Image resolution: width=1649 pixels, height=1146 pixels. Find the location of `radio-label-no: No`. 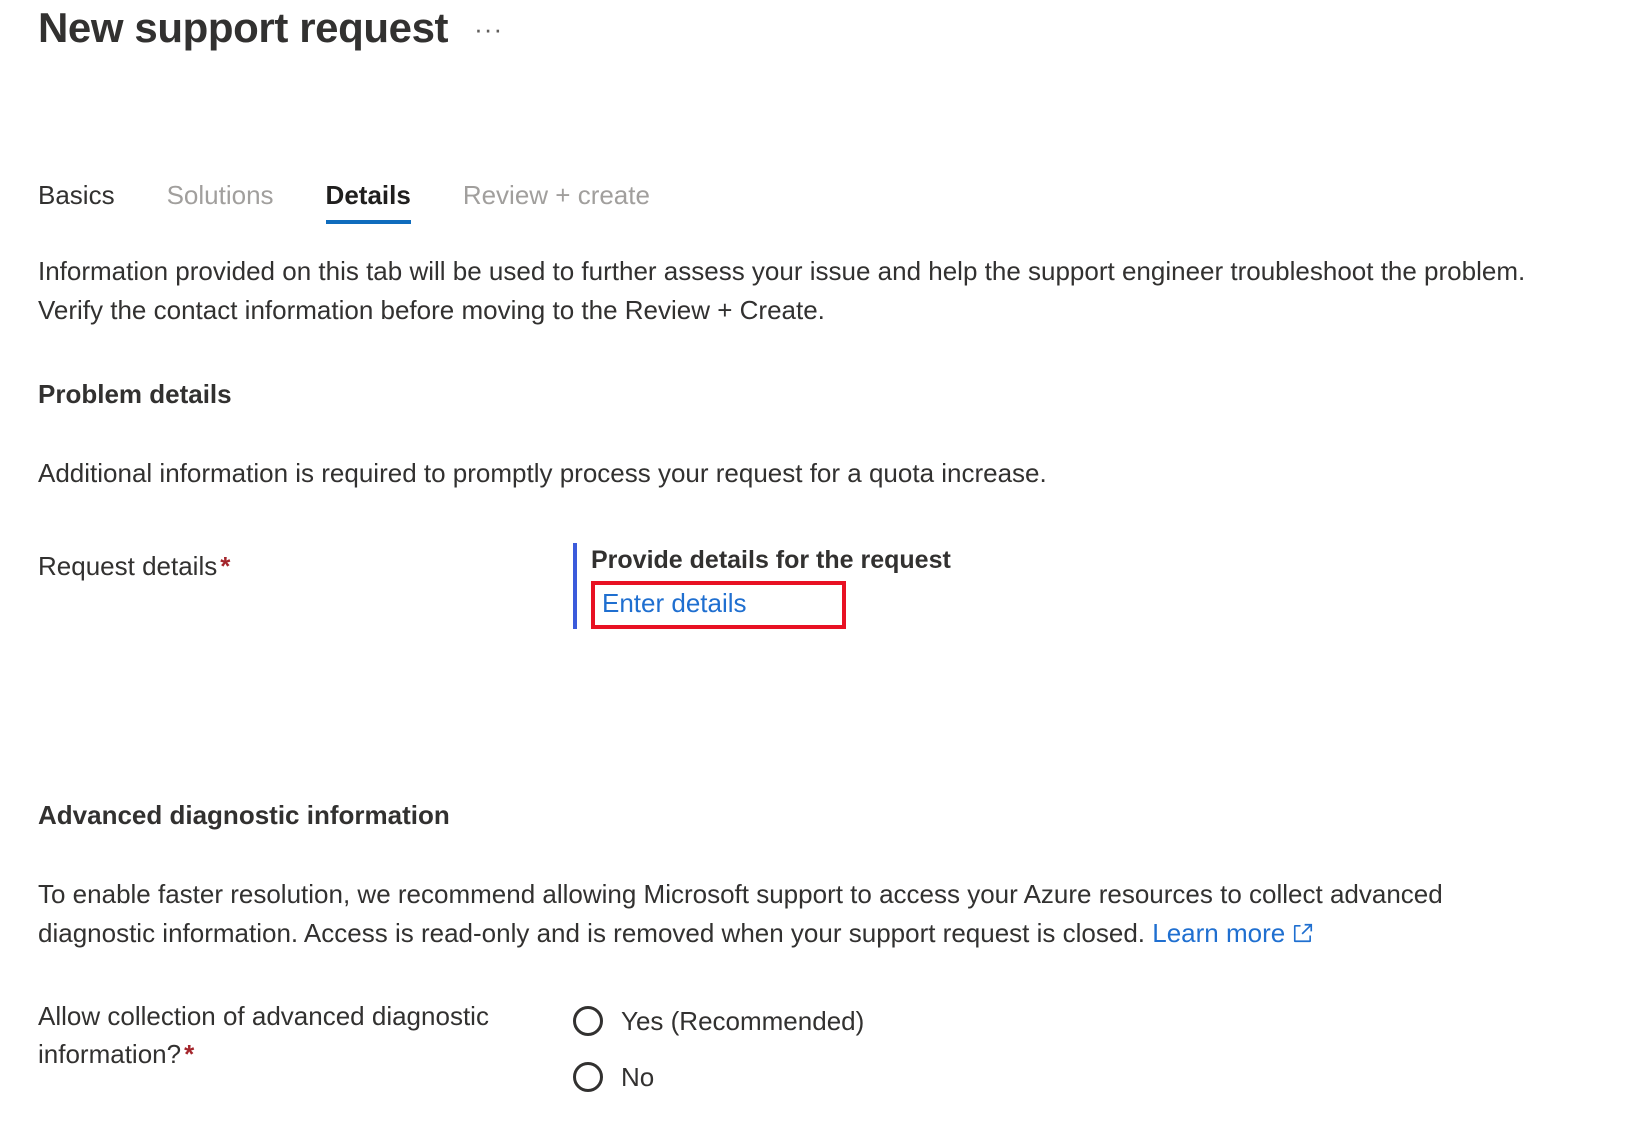

radio-label-no: No is located at coordinates (638, 1077).